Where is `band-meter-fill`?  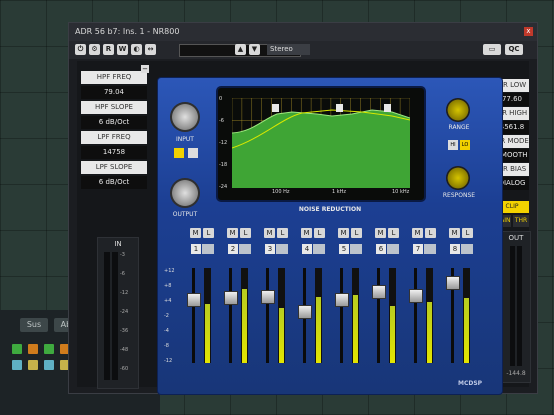
band-meter-fill is located at coordinates (392, 334).